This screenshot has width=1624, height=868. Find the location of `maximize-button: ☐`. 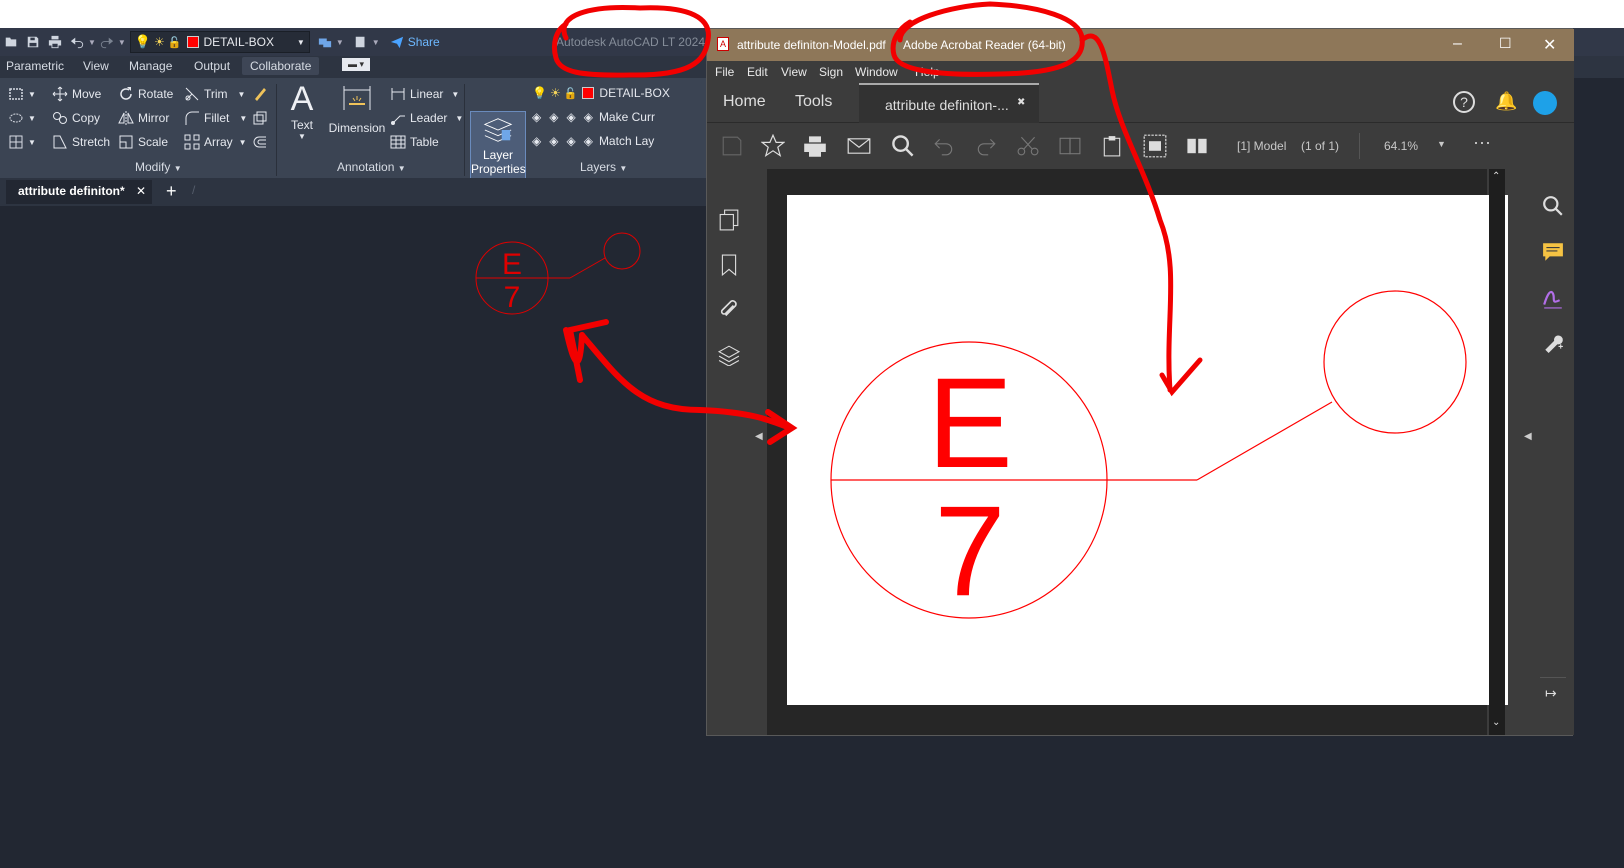

maximize-button: ☐ is located at coordinates (1505, 43).